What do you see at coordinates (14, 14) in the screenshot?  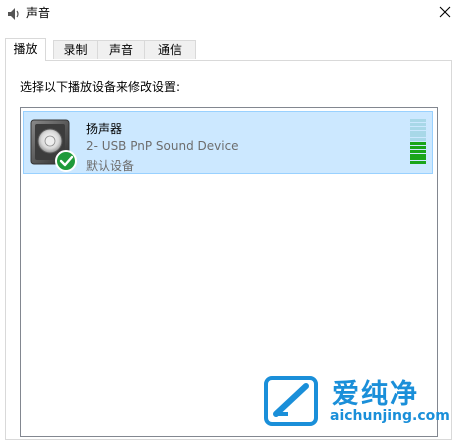 I see `speaker-icon` at bounding box center [14, 14].